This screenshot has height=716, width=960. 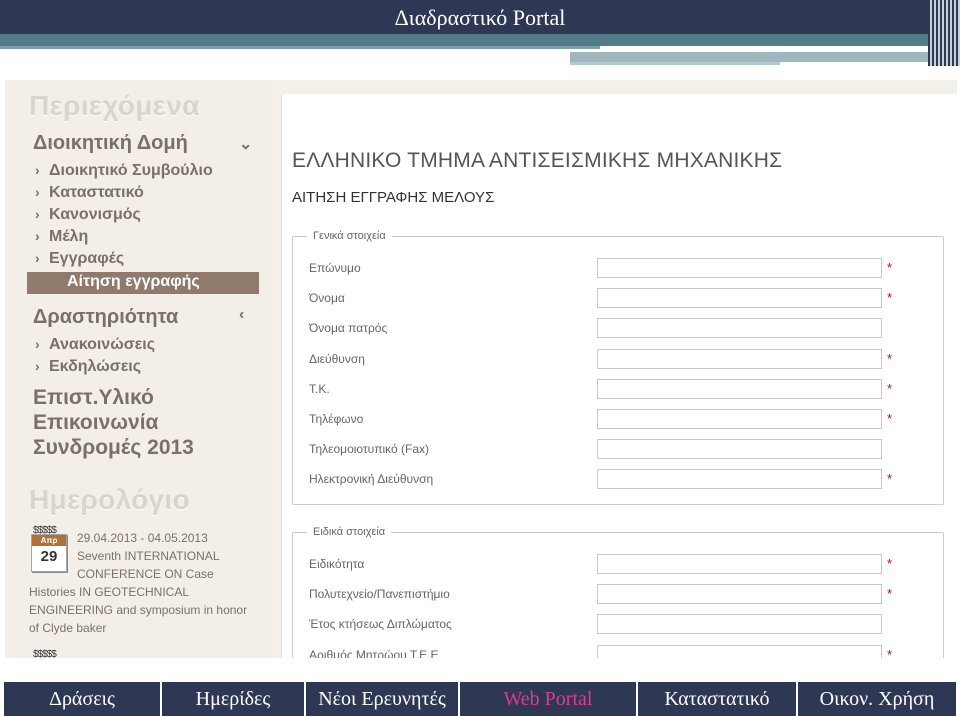 What do you see at coordinates (549, 699) in the screenshot?
I see `bottom-nav-item: Web Portal` at bounding box center [549, 699].